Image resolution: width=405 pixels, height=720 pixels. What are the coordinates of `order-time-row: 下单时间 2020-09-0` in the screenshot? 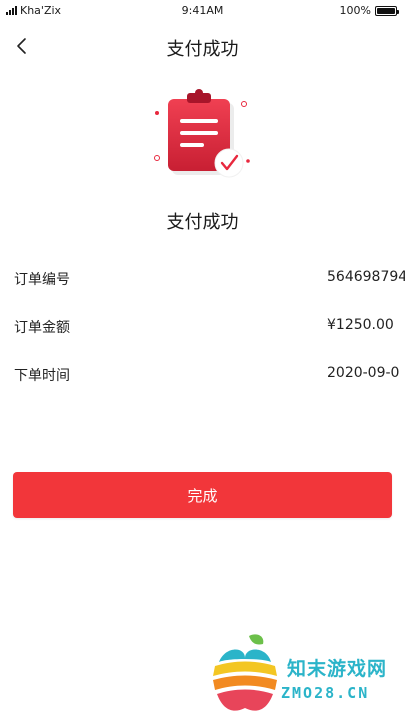 It's located at (209, 377).